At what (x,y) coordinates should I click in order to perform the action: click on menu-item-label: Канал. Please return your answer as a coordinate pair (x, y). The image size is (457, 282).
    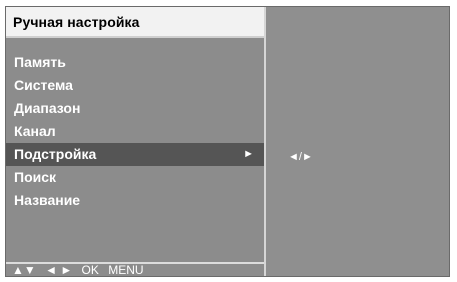
    Looking at the image, I should click on (35, 131).